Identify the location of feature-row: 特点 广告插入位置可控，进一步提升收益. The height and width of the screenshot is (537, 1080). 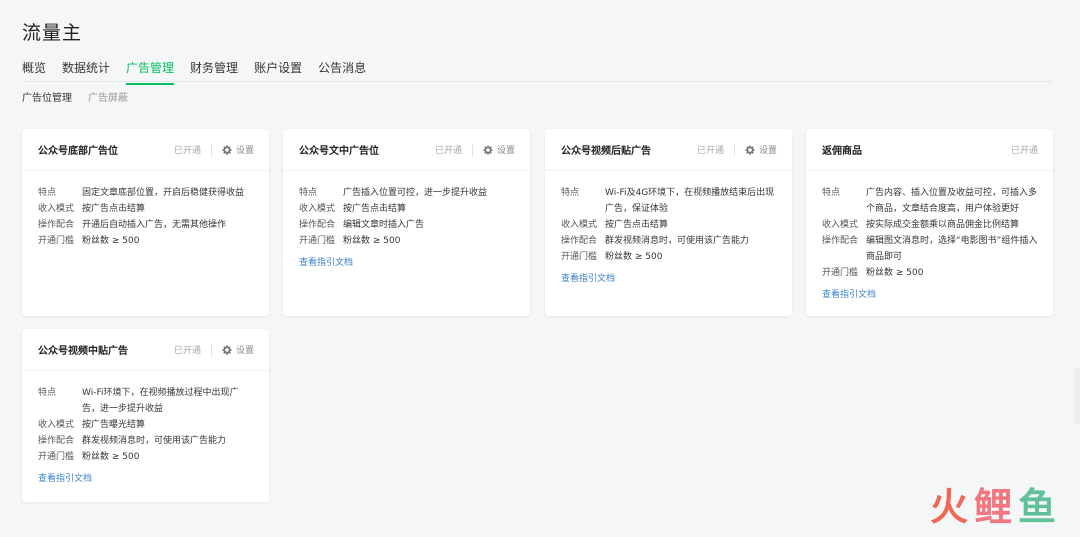
(407, 193).